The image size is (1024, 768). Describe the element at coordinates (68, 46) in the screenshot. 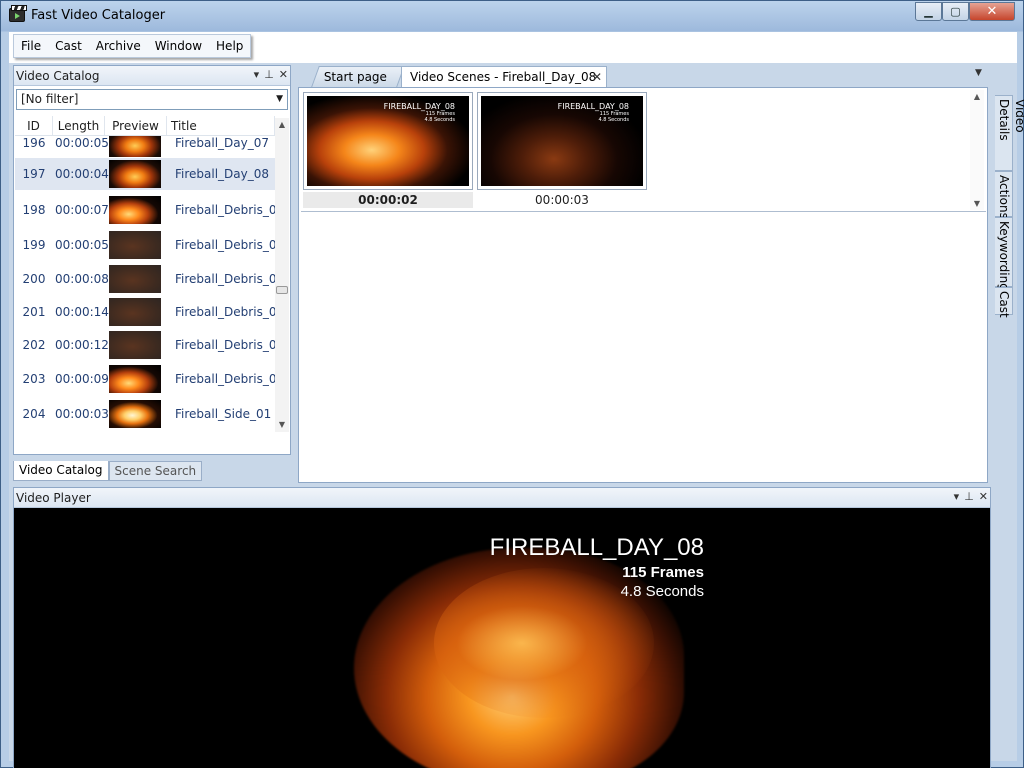

I see `menu-cast: Cast` at that location.